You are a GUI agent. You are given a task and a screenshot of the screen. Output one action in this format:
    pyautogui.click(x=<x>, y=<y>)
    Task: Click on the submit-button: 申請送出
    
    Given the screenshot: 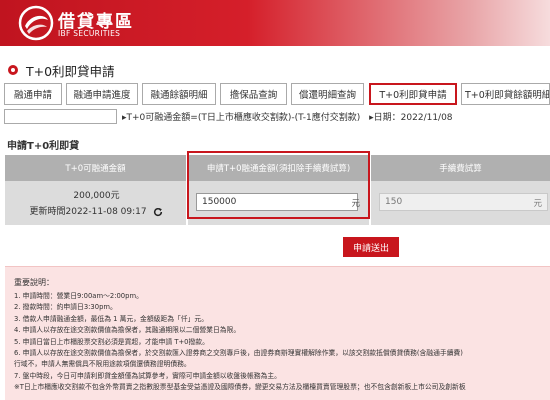 What is the action you would take?
    pyautogui.click(x=371, y=247)
    